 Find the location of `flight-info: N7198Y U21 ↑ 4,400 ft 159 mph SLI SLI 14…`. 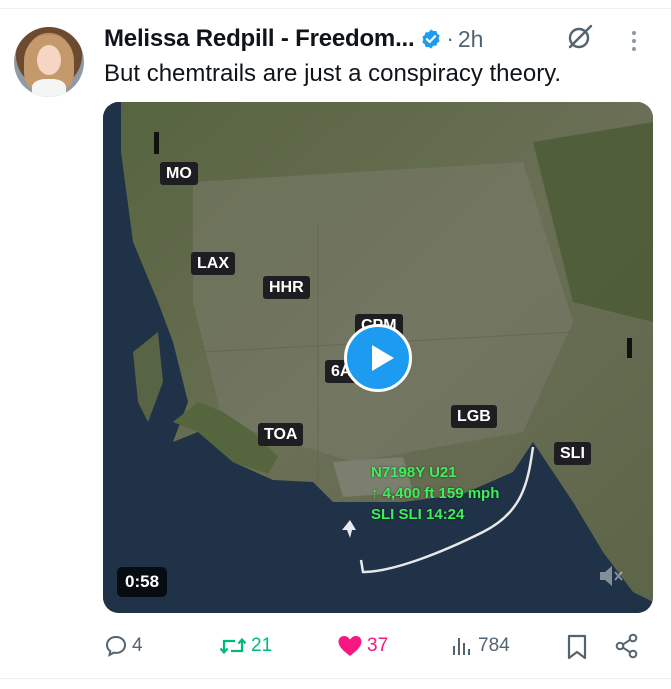

flight-info: N7198Y U21 ↑ 4,400 ft 159 mph SLI SLI 14… is located at coordinates (435, 493).